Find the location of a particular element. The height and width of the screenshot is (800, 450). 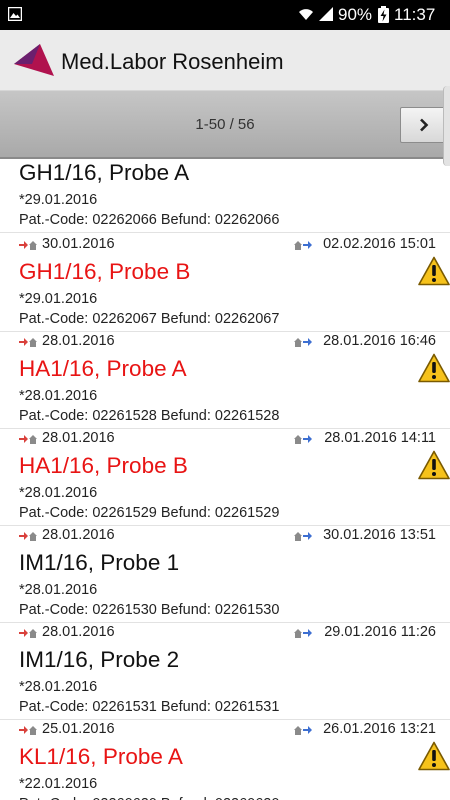

app-title: Med.Labor Rosenheim is located at coordinates (172, 61).